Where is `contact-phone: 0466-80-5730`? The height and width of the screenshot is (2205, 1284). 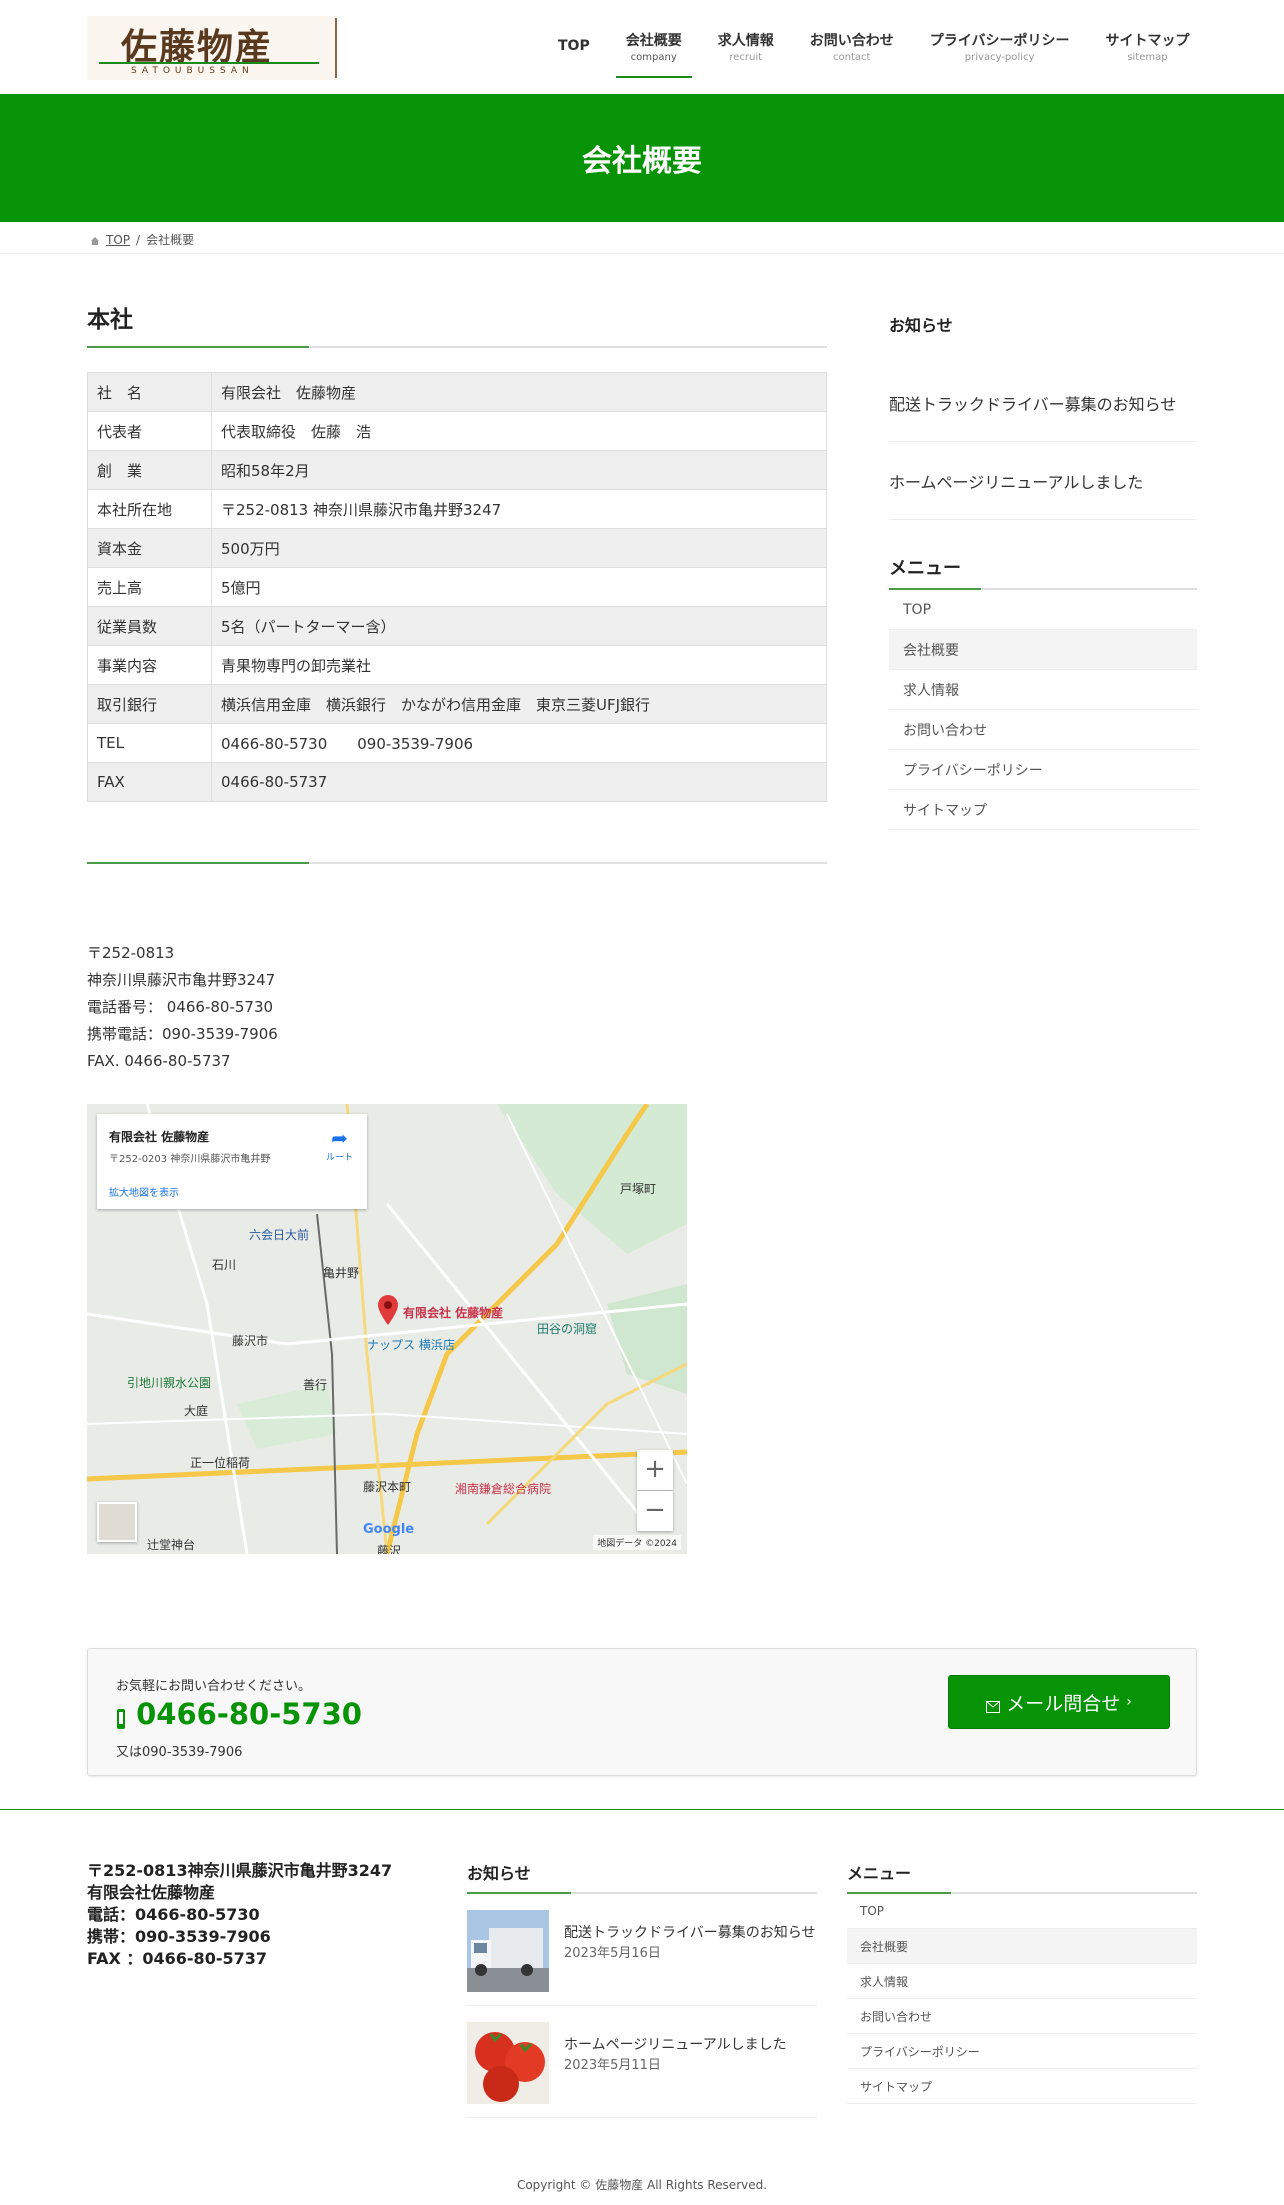 contact-phone: 0466-80-5730 is located at coordinates (239, 1714).